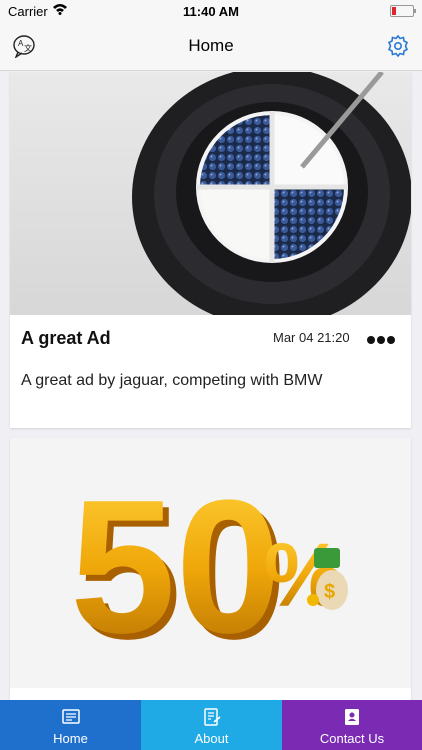 The image size is (422, 750). I want to click on status-bar: Carrier 11:40 AM, so click(211, 11).